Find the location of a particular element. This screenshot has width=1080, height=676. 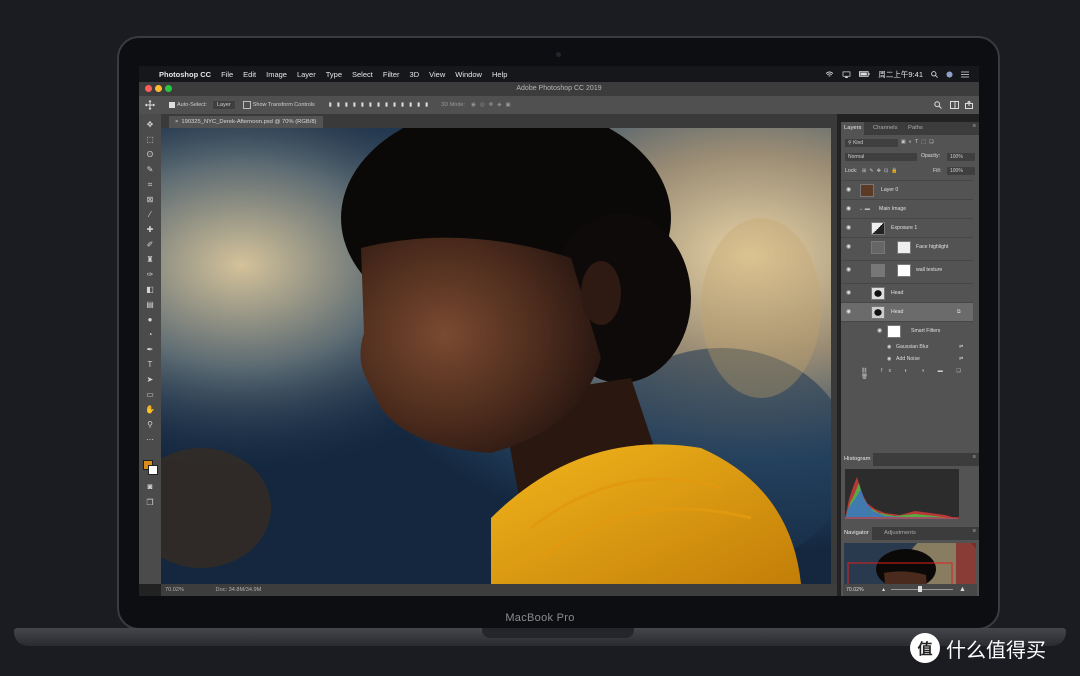

dodge-tool-icon: ◔ is located at coordinates (150, 335).